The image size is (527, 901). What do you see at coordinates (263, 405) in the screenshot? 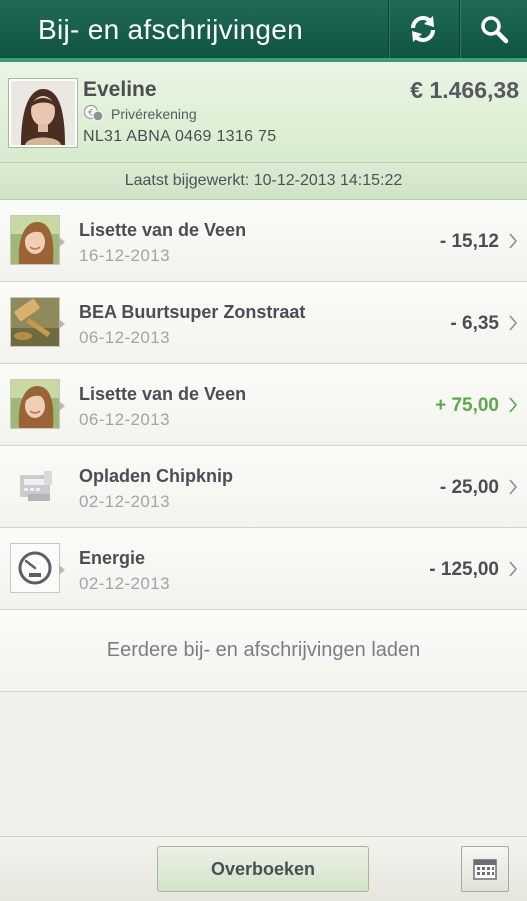
I see `transaction-row: Lisette van de Veen 06-12-2013 + 75,00` at bounding box center [263, 405].